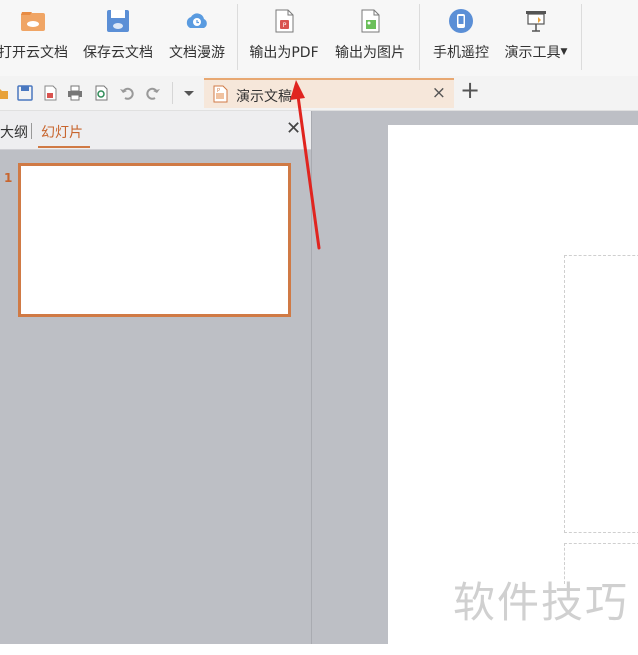 The width and height of the screenshot is (638, 655). I want to click on phone-remote-button: 手机遥控, so click(461, 36).